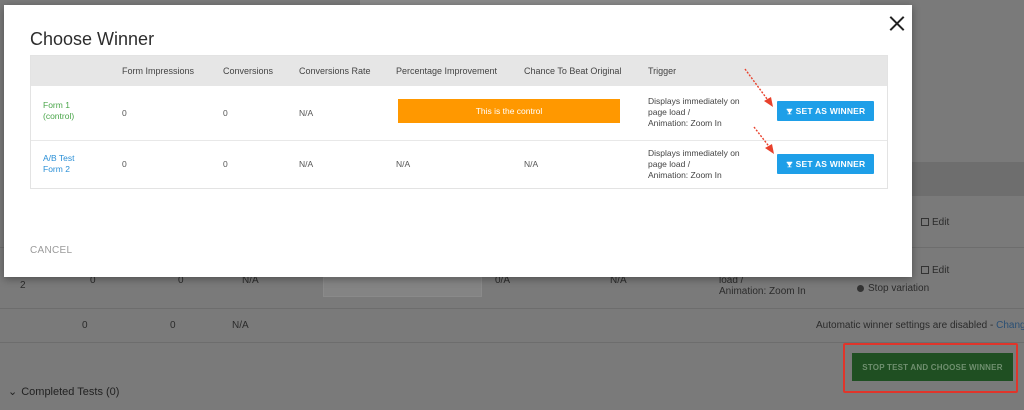 The width and height of the screenshot is (1024, 410). I want to click on form-name-line: Form 2, so click(56, 169).